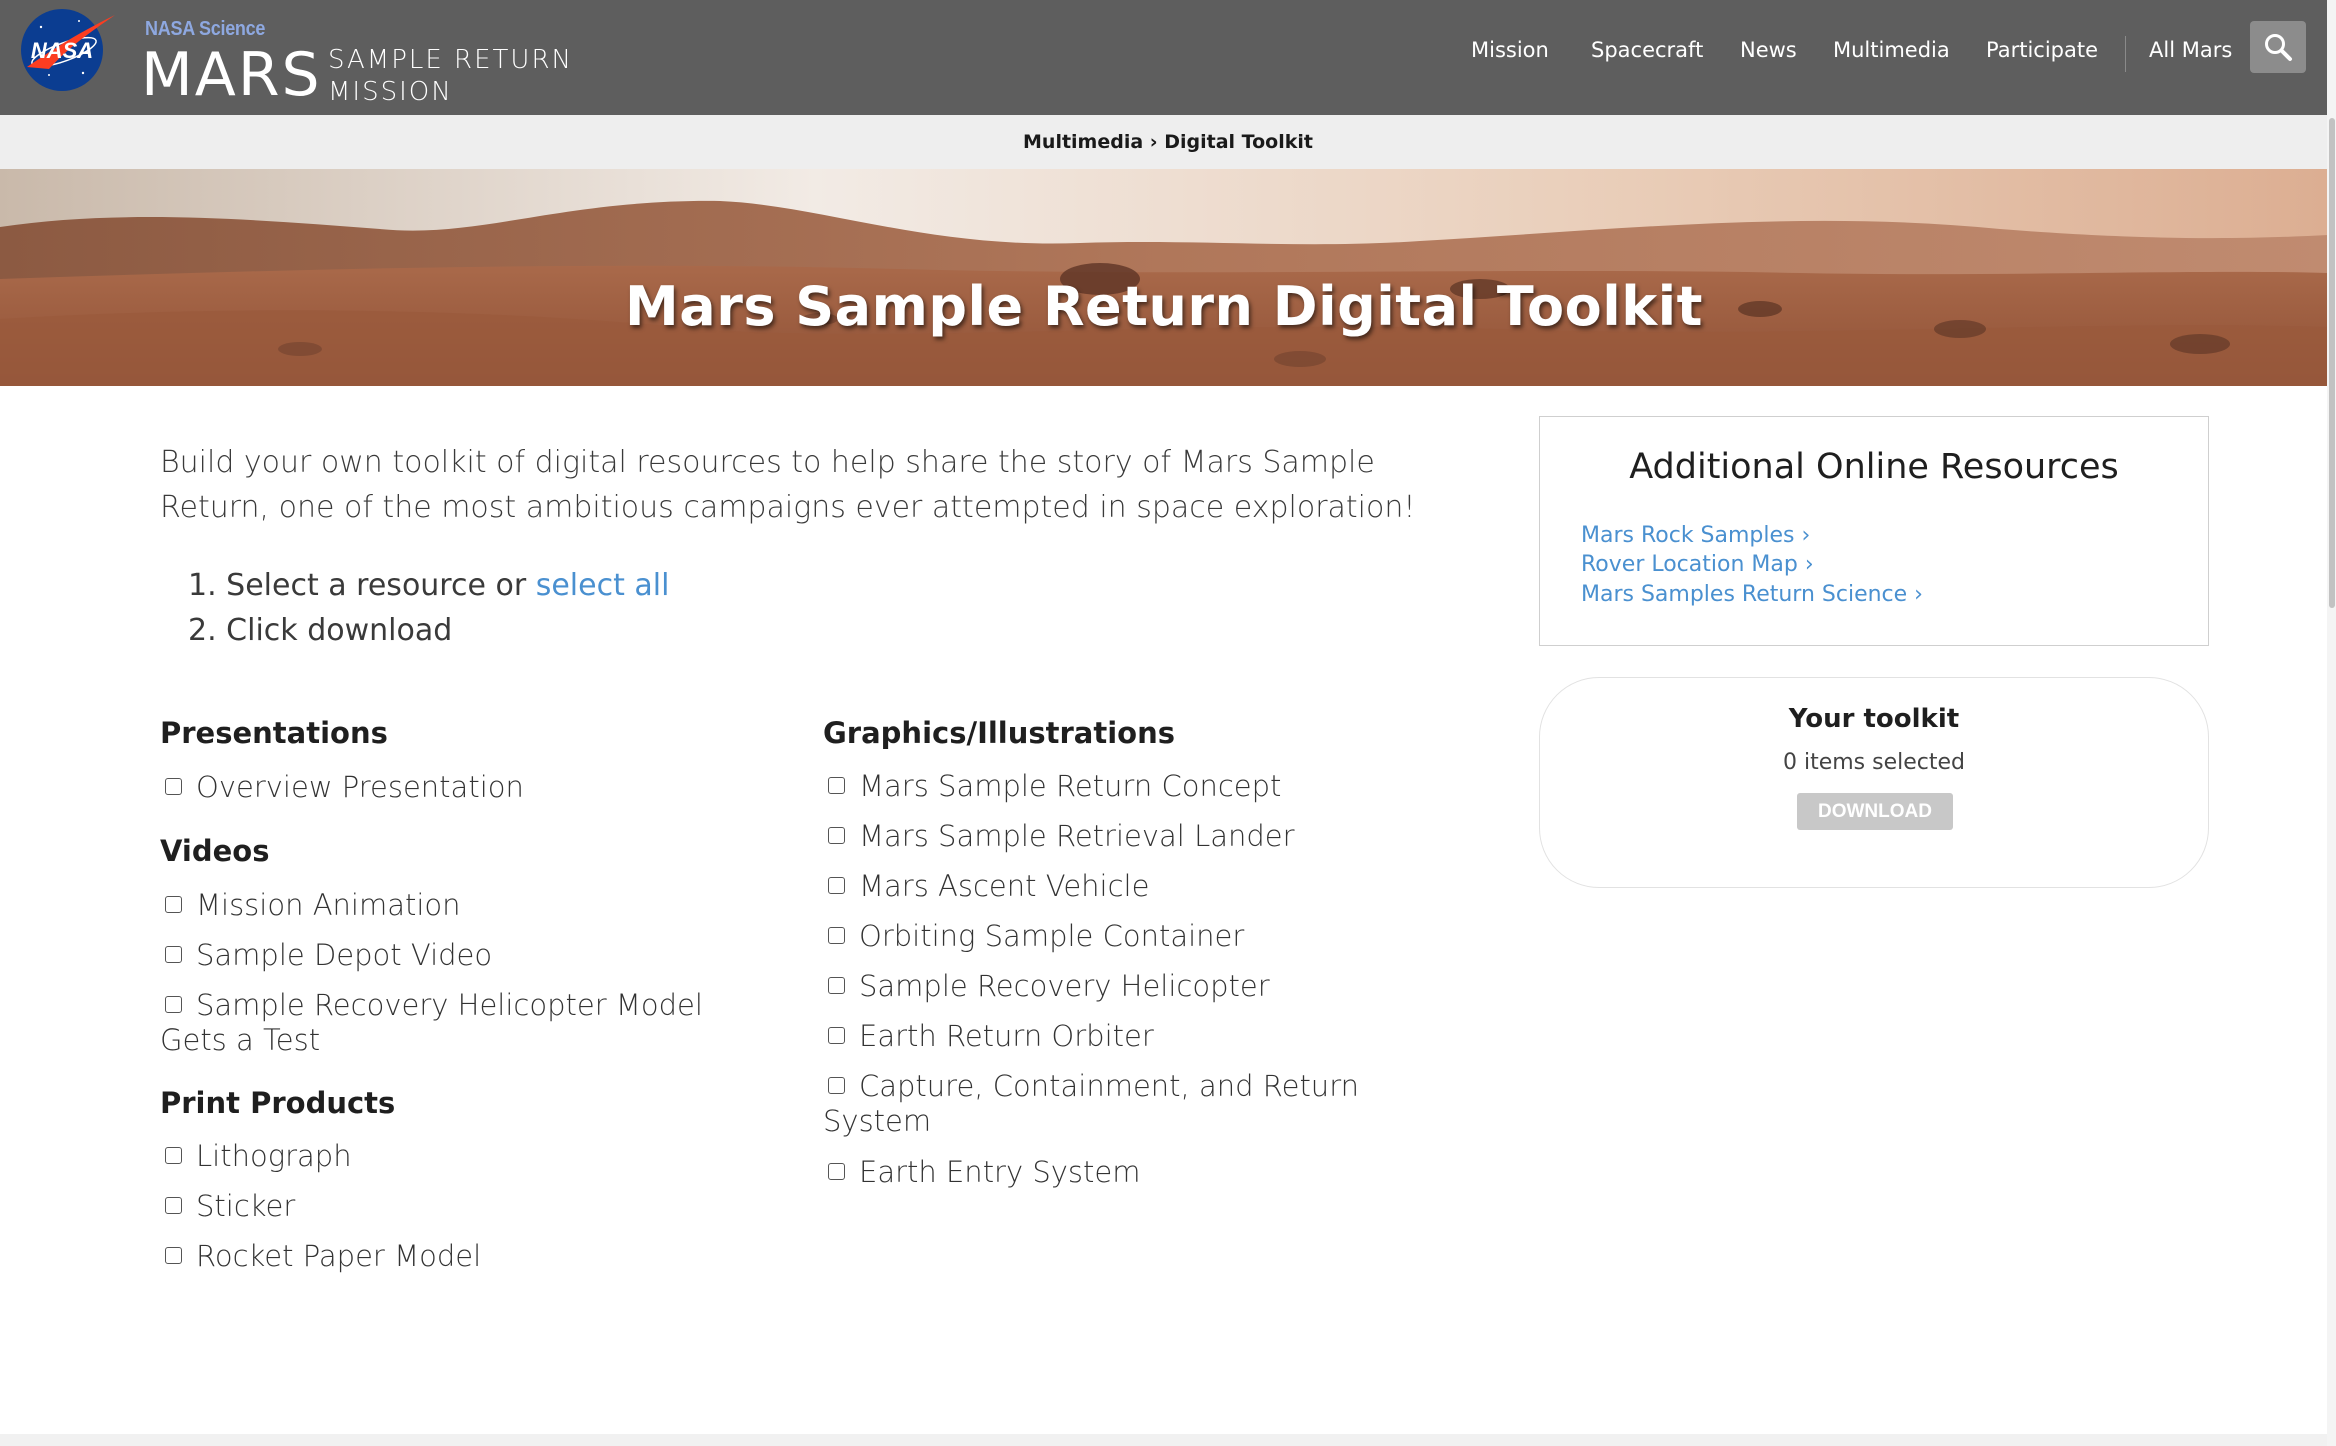  What do you see at coordinates (360, 787) in the screenshot?
I see `resource-label: Overview Presentation` at bounding box center [360, 787].